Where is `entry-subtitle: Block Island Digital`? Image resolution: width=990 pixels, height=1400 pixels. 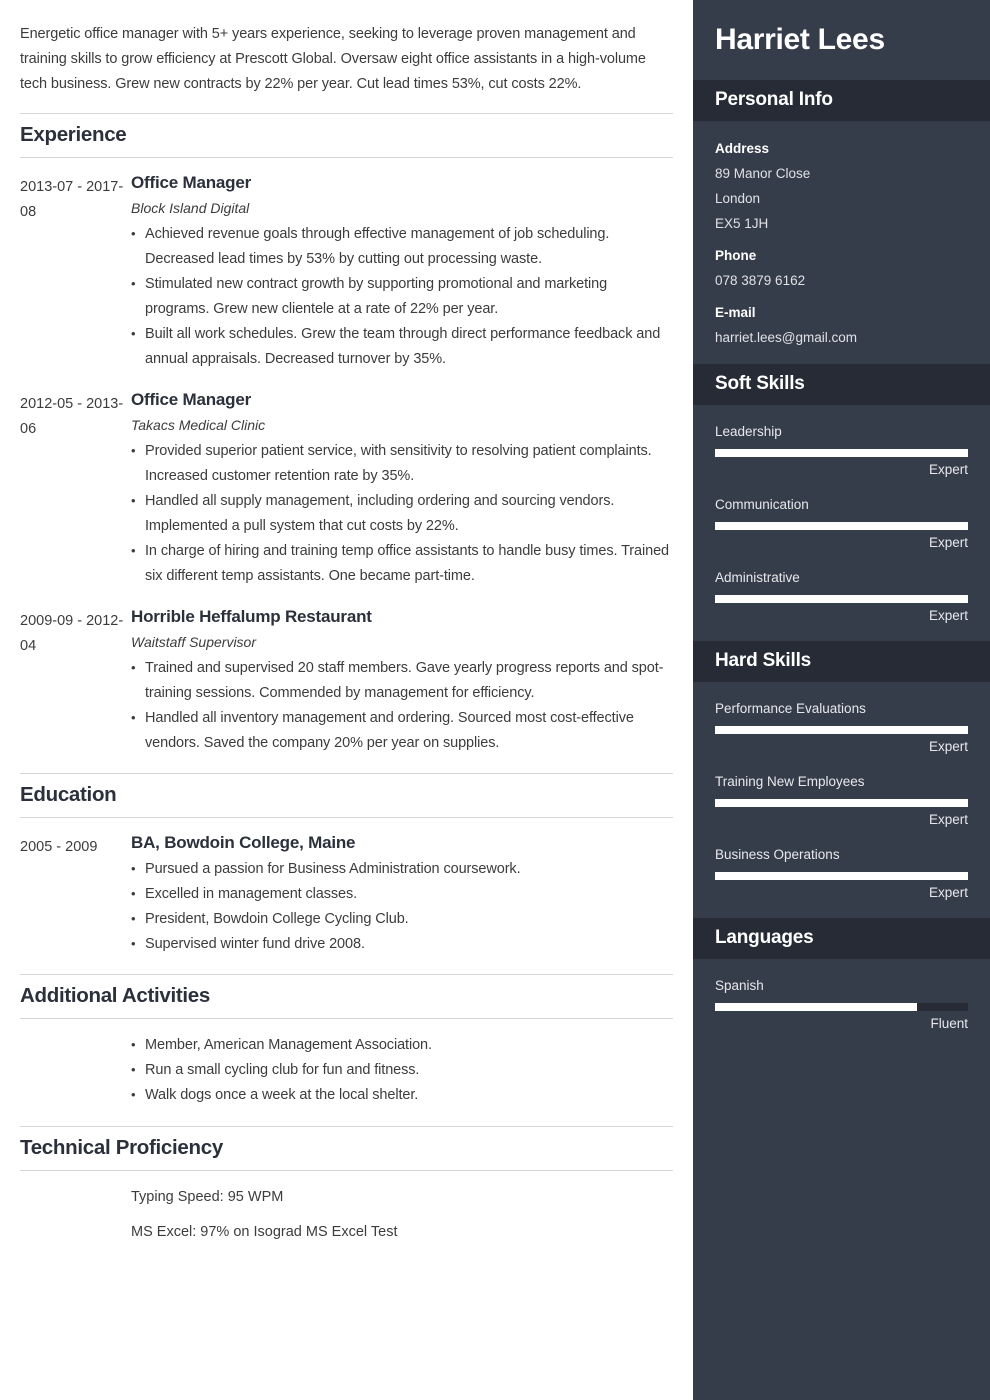
entry-subtitle: Block Island Digital is located at coordinates (190, 208).